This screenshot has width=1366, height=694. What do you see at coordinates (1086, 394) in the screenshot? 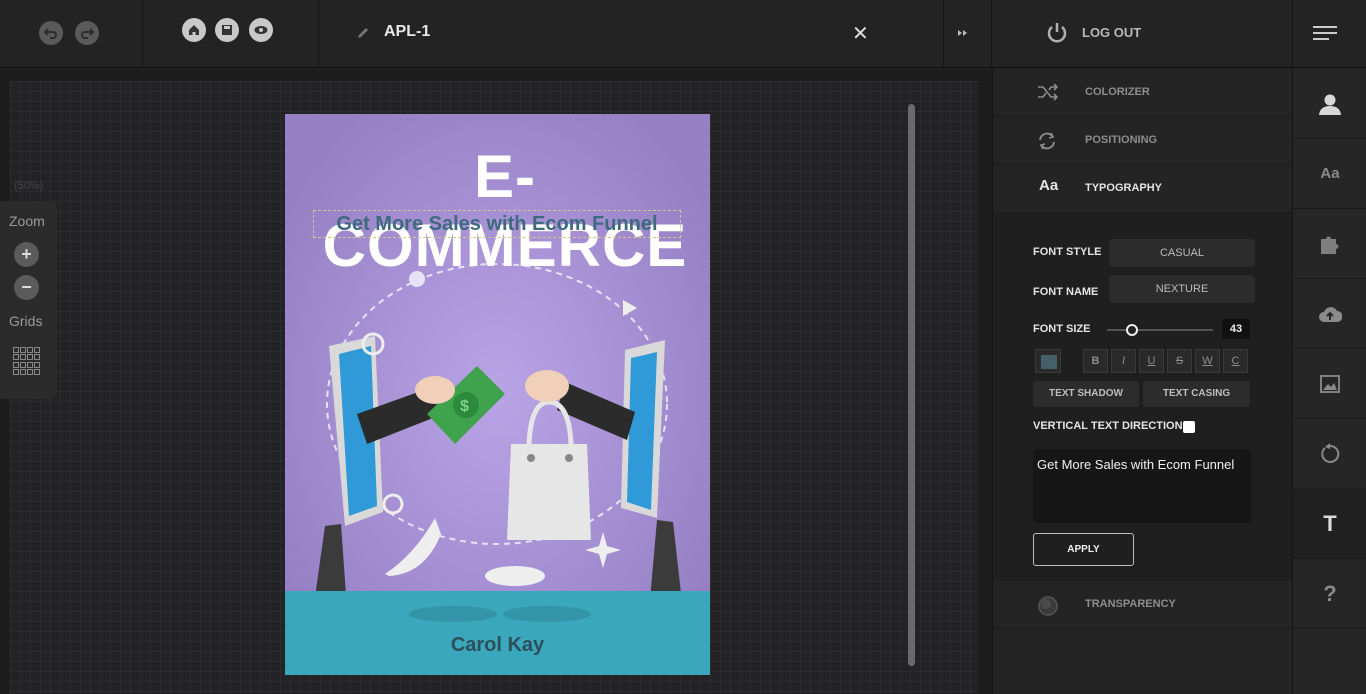
I see `text-shadow-button: TEXT SHADOW` at bounding box center [1086, 394].